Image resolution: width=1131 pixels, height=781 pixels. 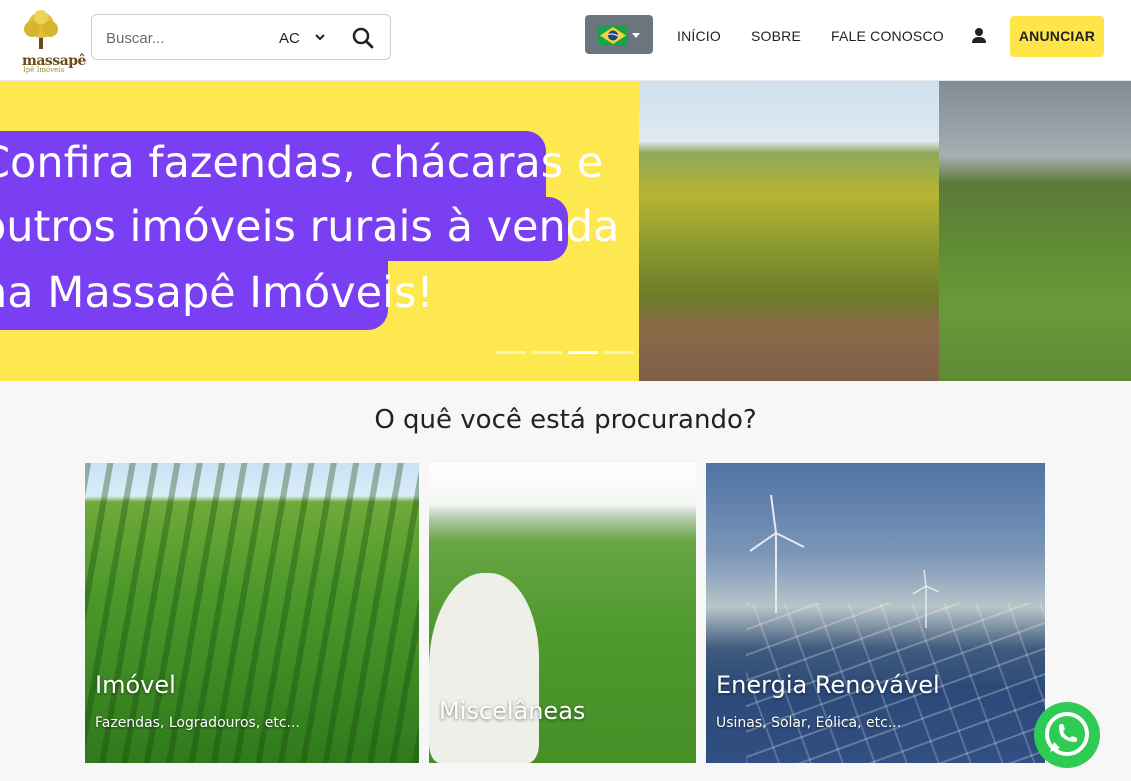 I want to click on hero-text-line-1: Confira fazendas, chácaras e, so click(x=301, y=164).